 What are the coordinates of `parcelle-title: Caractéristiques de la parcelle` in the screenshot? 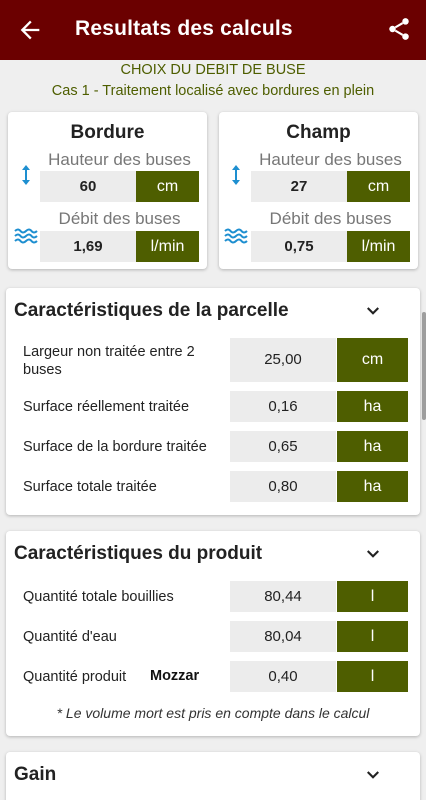 It's located at (151, 311).